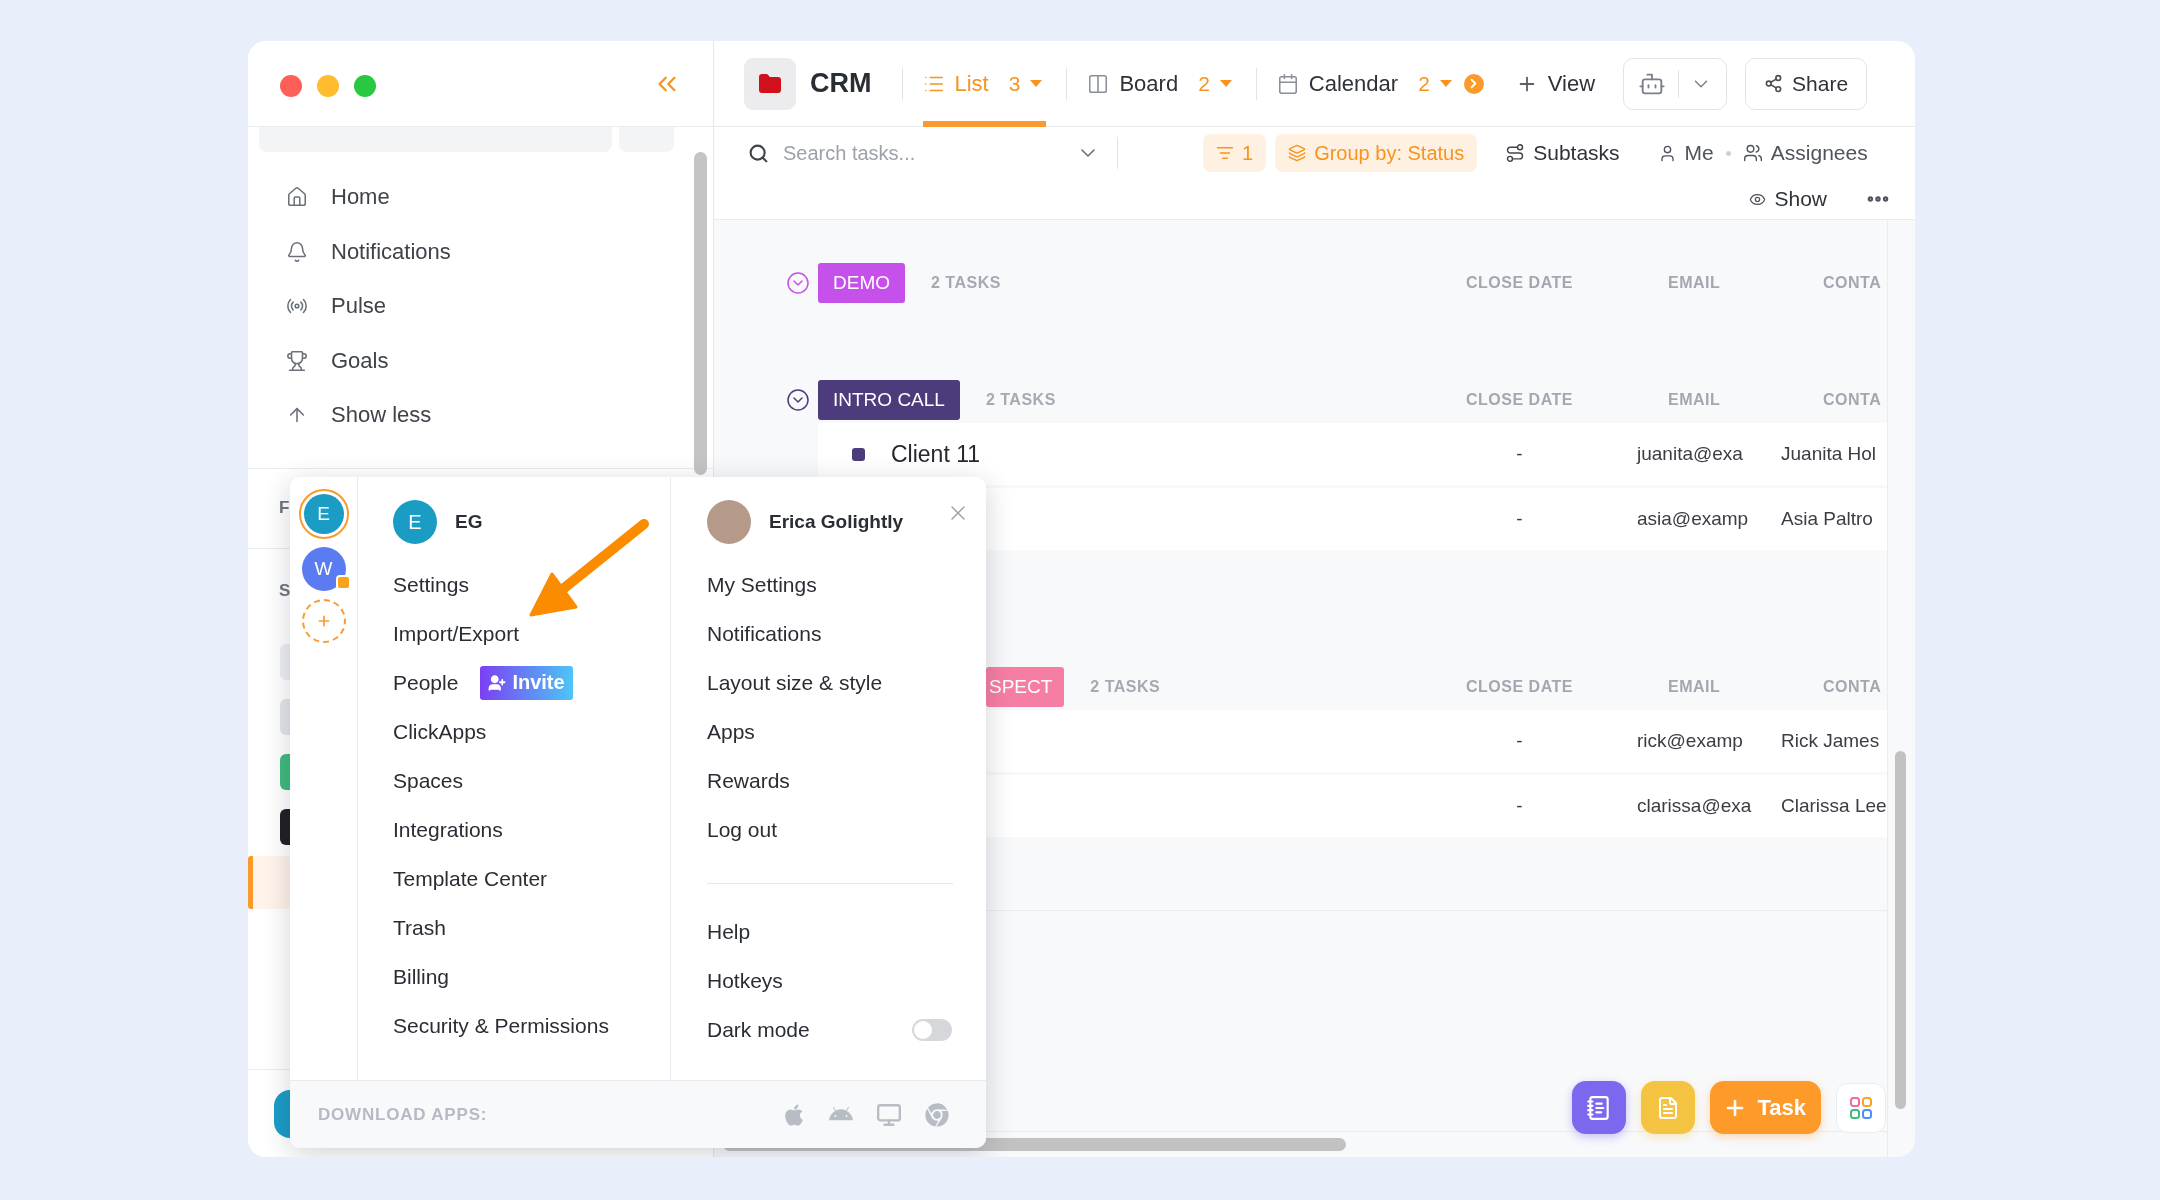 Image resolution: width=2160 pixels, height=1200 pixels. What do you see at coordinates (431, 584) in the screenshot?
I see `menu-item: Settings` at bounding box center [431, 584].